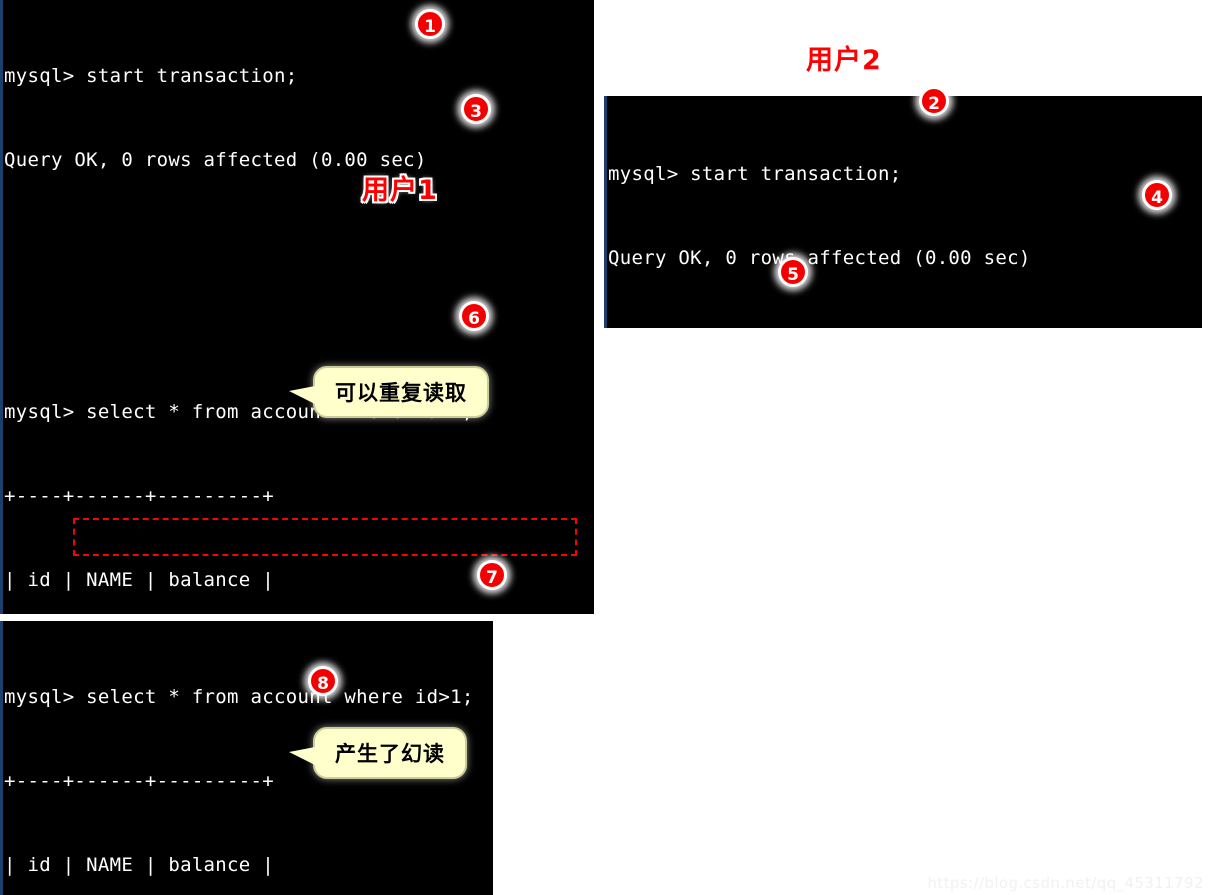  What do you see at coordinates (430, 24) in the screenshot?
I see `step-badge-1: 1` at bounding box center [430, 24].